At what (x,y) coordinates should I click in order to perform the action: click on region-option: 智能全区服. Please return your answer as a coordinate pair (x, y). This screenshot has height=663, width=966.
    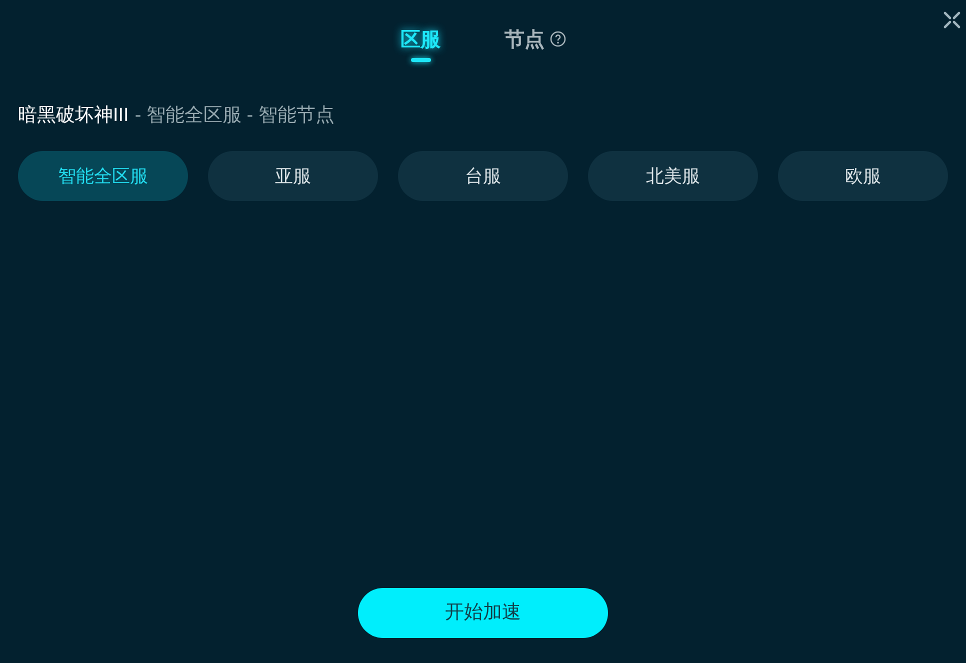
    Looking at the image, I should click on (103, 176).